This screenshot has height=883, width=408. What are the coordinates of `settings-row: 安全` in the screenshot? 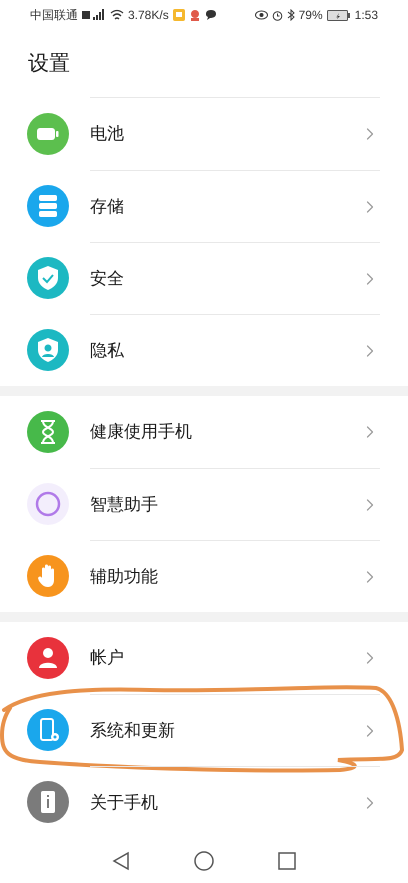 It's located at (204, 278).